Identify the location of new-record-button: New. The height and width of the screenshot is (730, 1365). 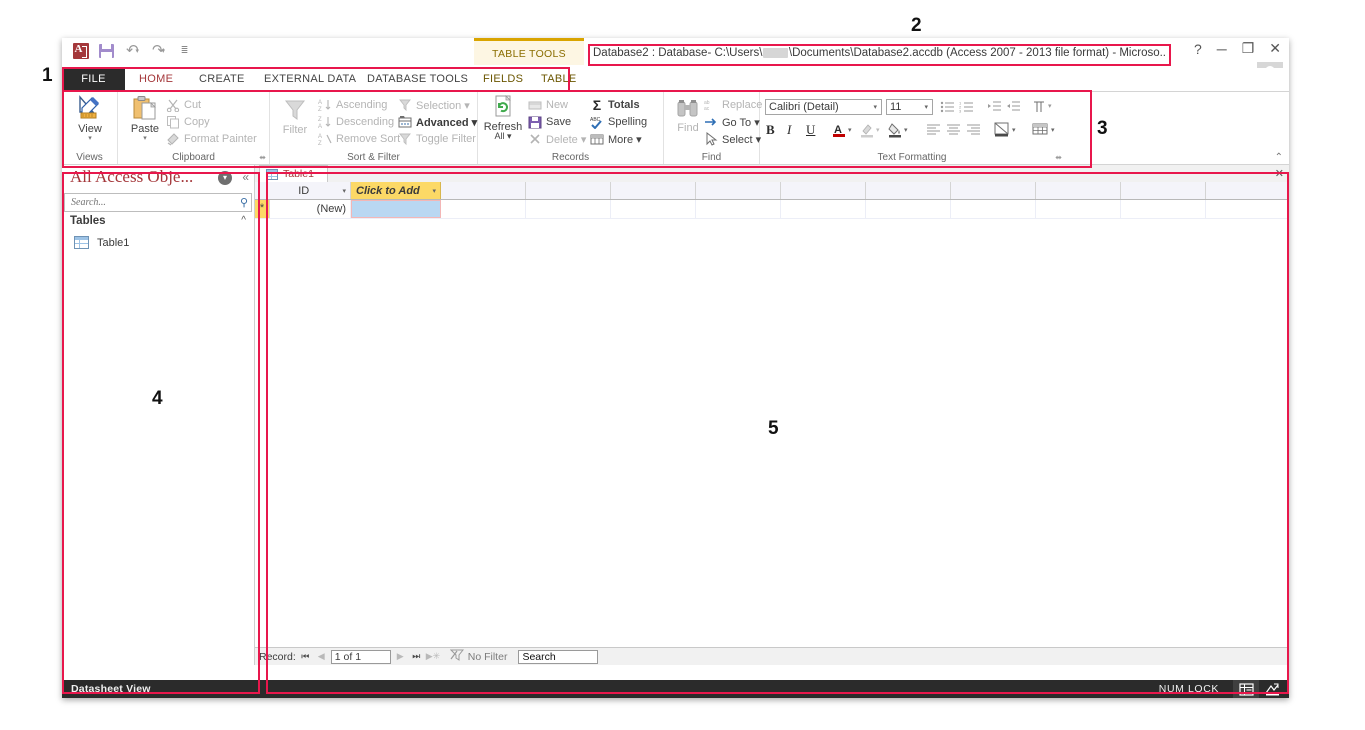
(548, 105).